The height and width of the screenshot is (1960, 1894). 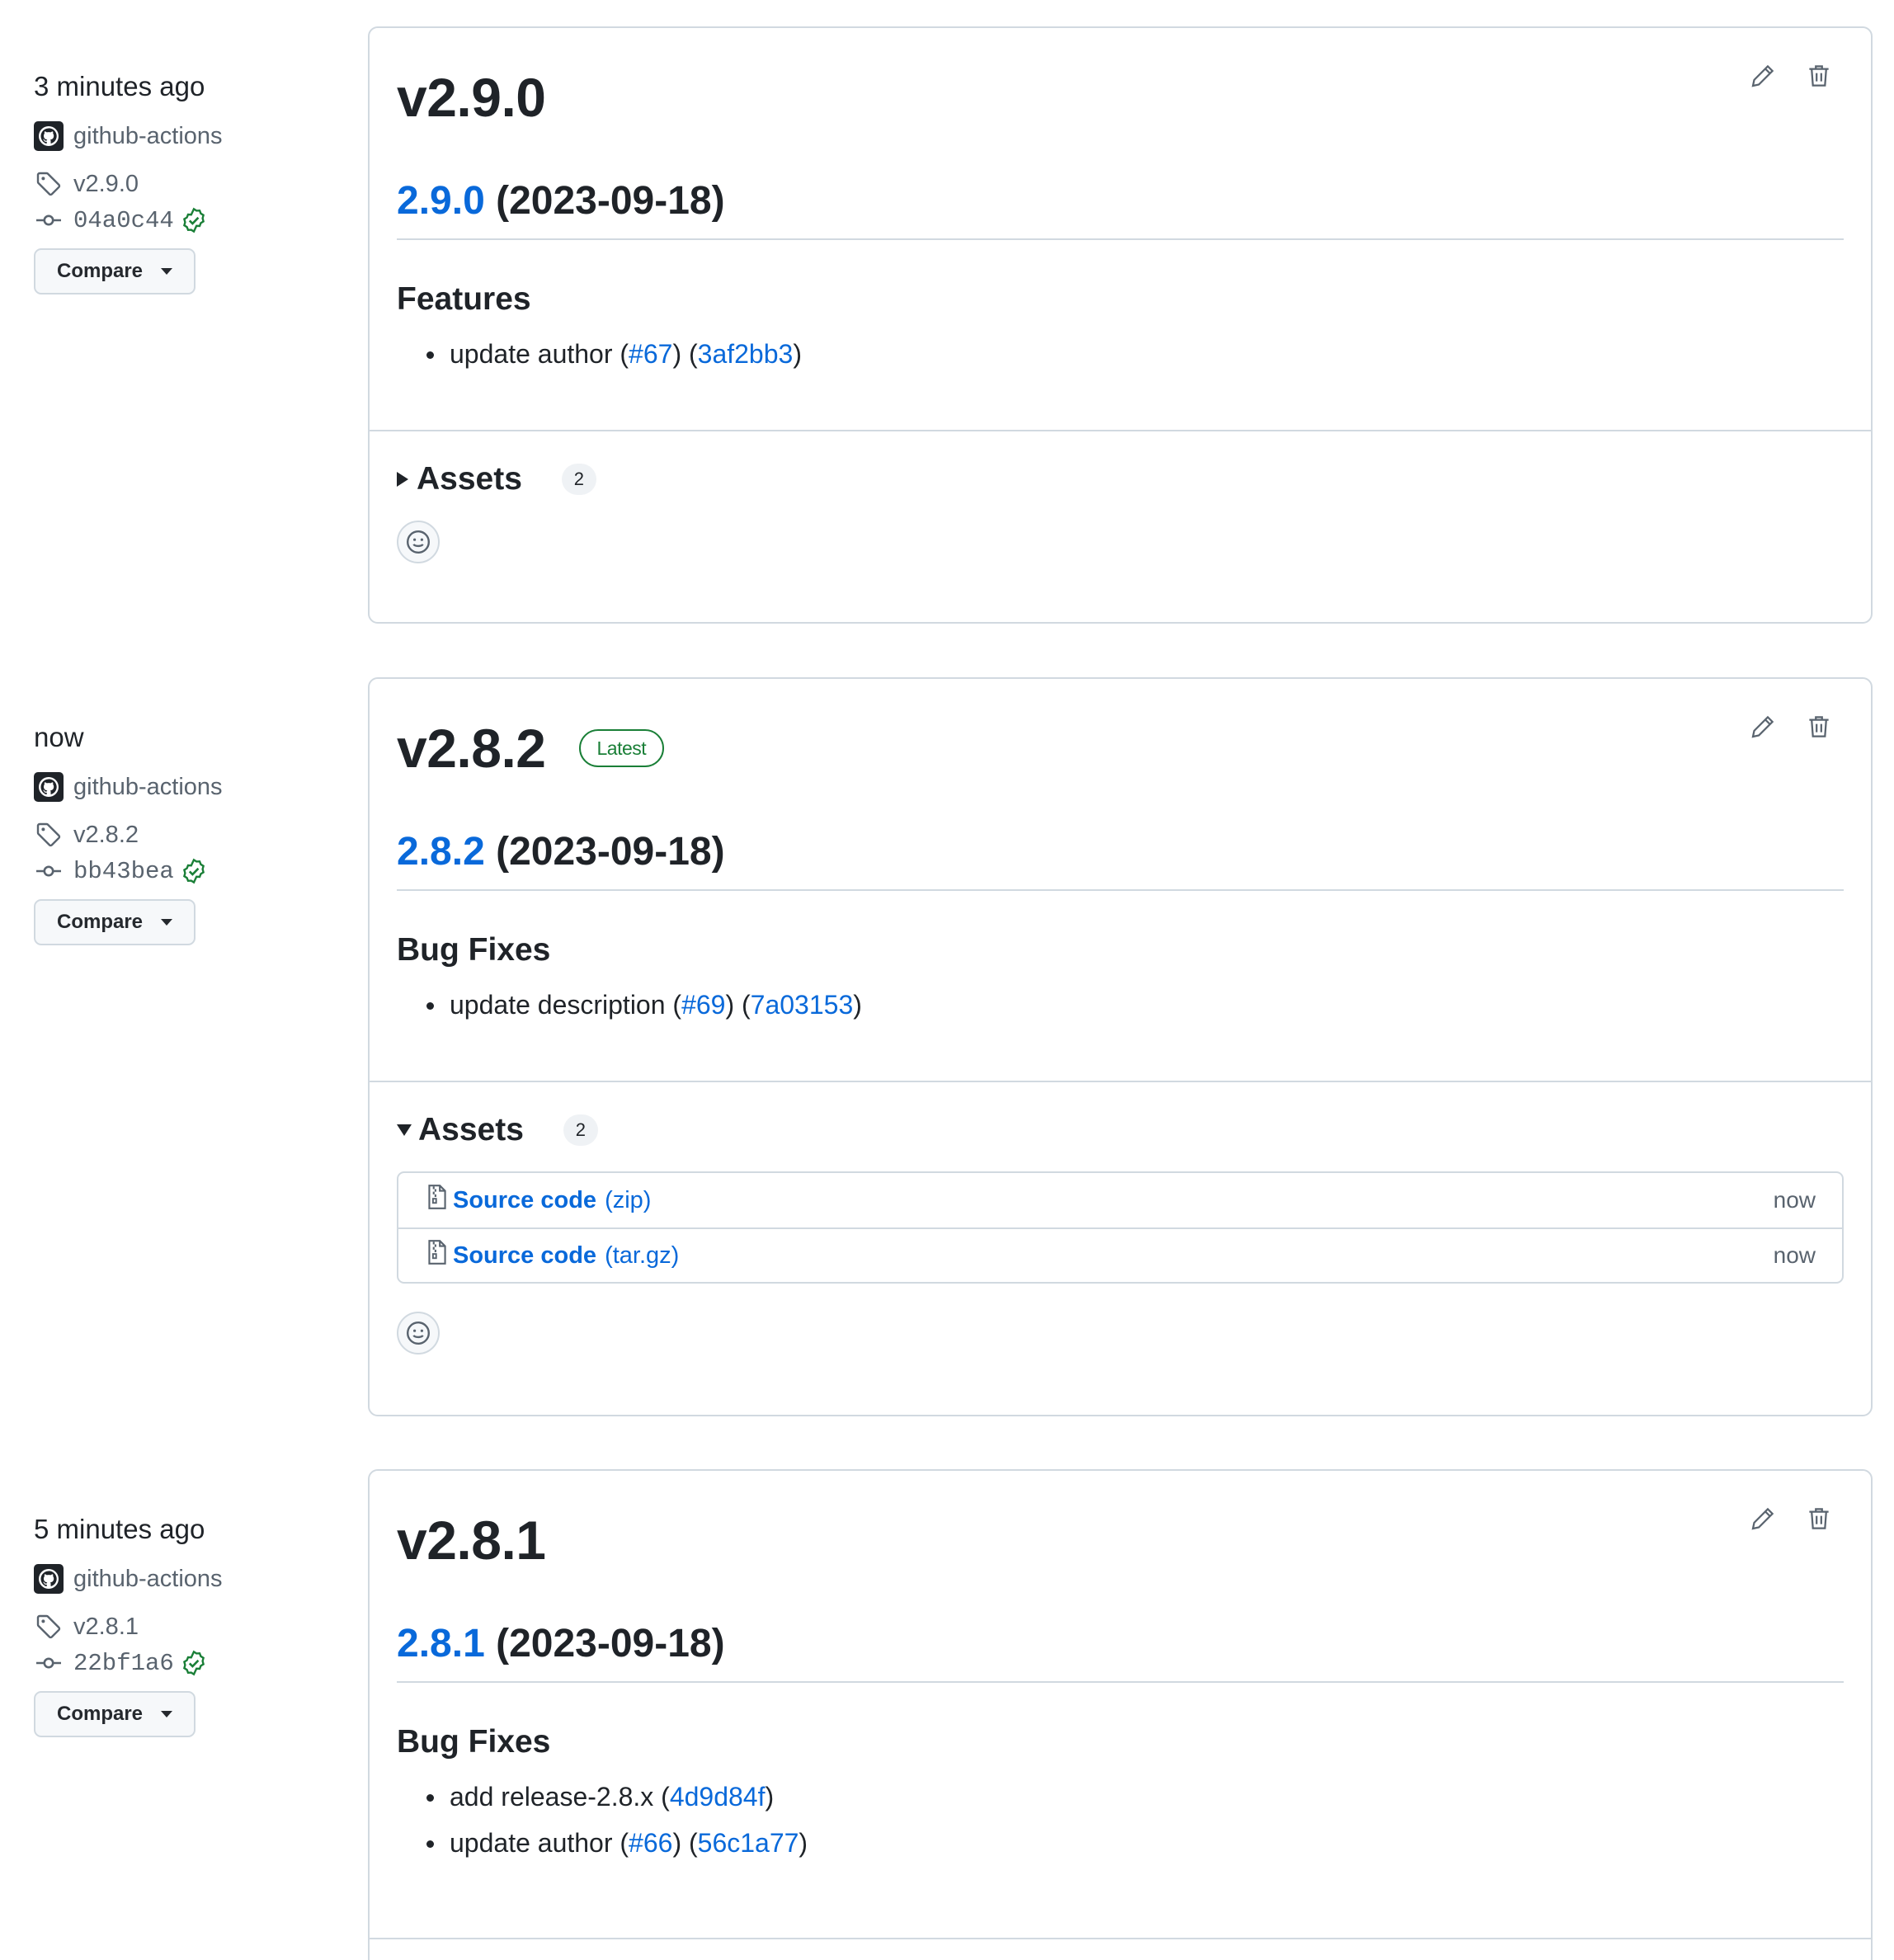 I want to click on commit-sha: bb43bea, so click(x=123, y=872).